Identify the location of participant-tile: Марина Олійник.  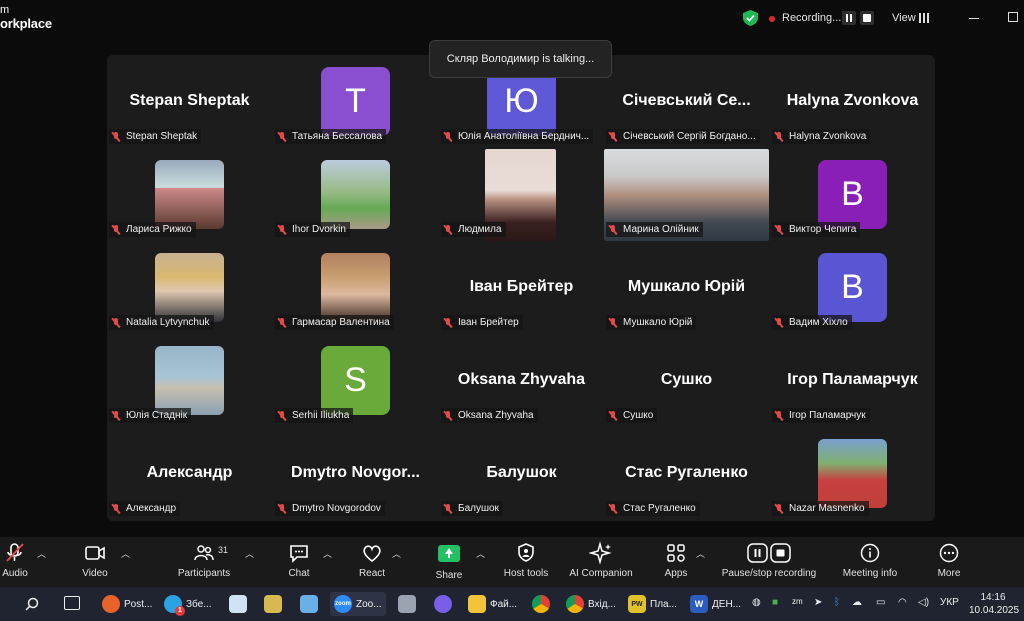
(686, 194).